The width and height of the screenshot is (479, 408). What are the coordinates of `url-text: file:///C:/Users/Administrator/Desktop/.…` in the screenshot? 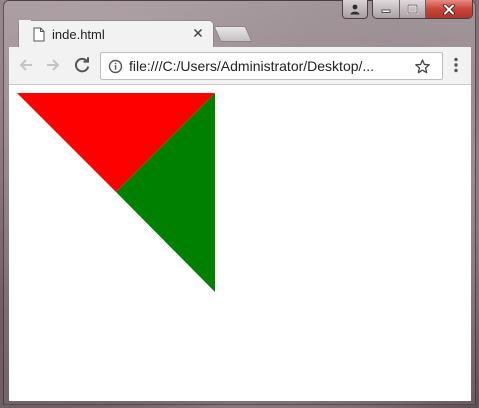 It's located at (269, 66).